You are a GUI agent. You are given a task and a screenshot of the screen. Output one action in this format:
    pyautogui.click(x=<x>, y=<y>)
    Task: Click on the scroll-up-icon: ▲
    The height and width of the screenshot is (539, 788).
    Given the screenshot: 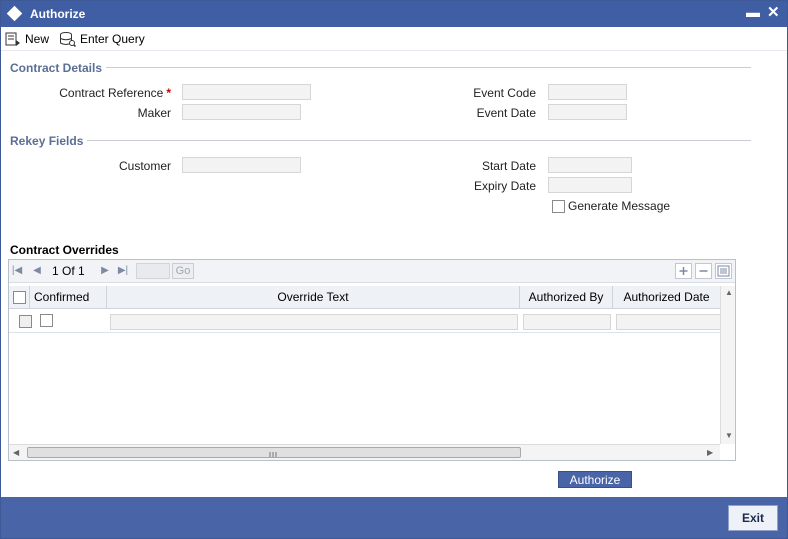 What is the action you would take?
    pyautogui.click(x=729, y=292)
    